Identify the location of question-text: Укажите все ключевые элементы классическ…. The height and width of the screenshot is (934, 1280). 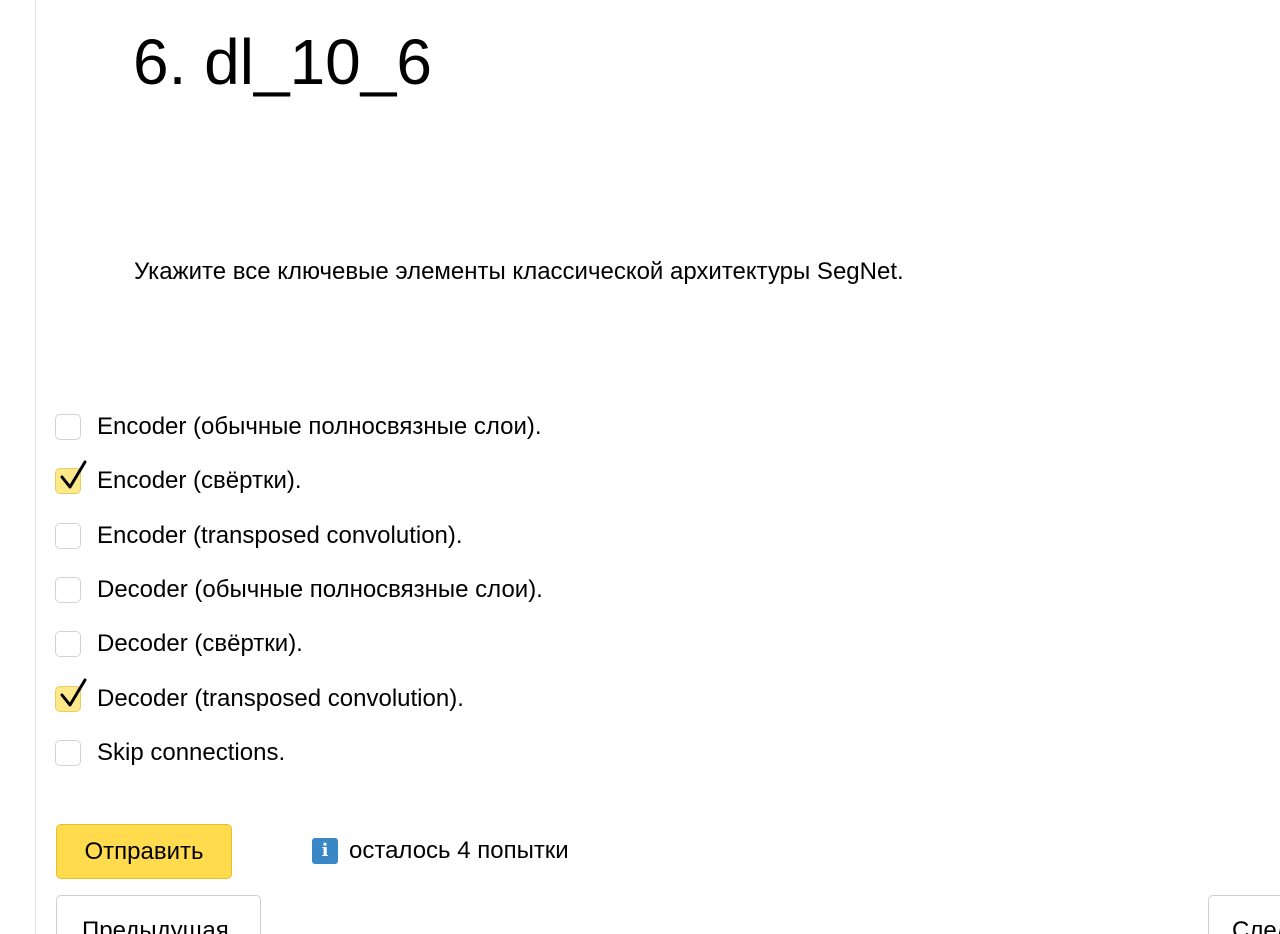
(519, 271).